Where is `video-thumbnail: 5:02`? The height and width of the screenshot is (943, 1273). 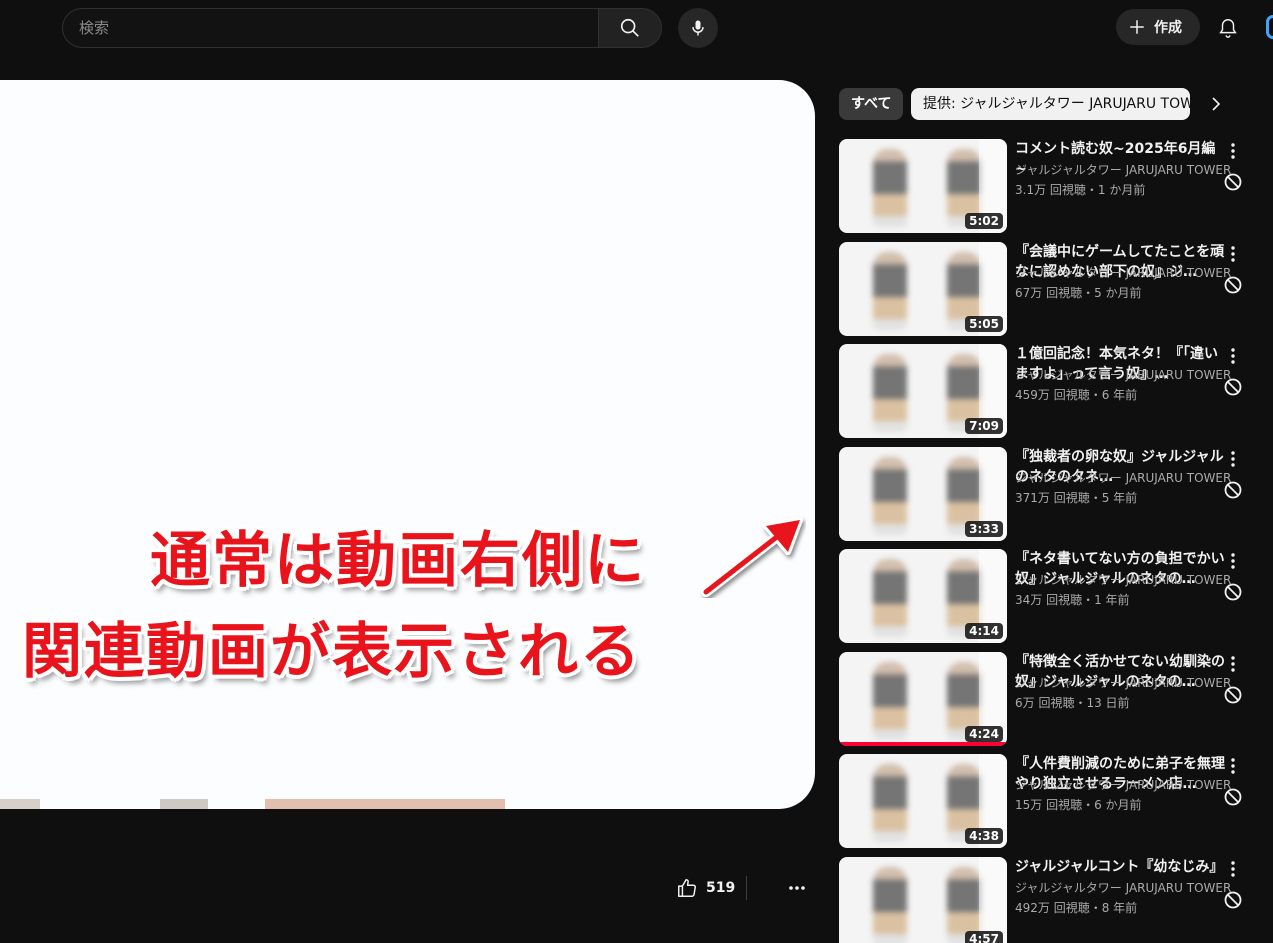
video-thumbnail: 5:02 is located at coordinates (923, 186).